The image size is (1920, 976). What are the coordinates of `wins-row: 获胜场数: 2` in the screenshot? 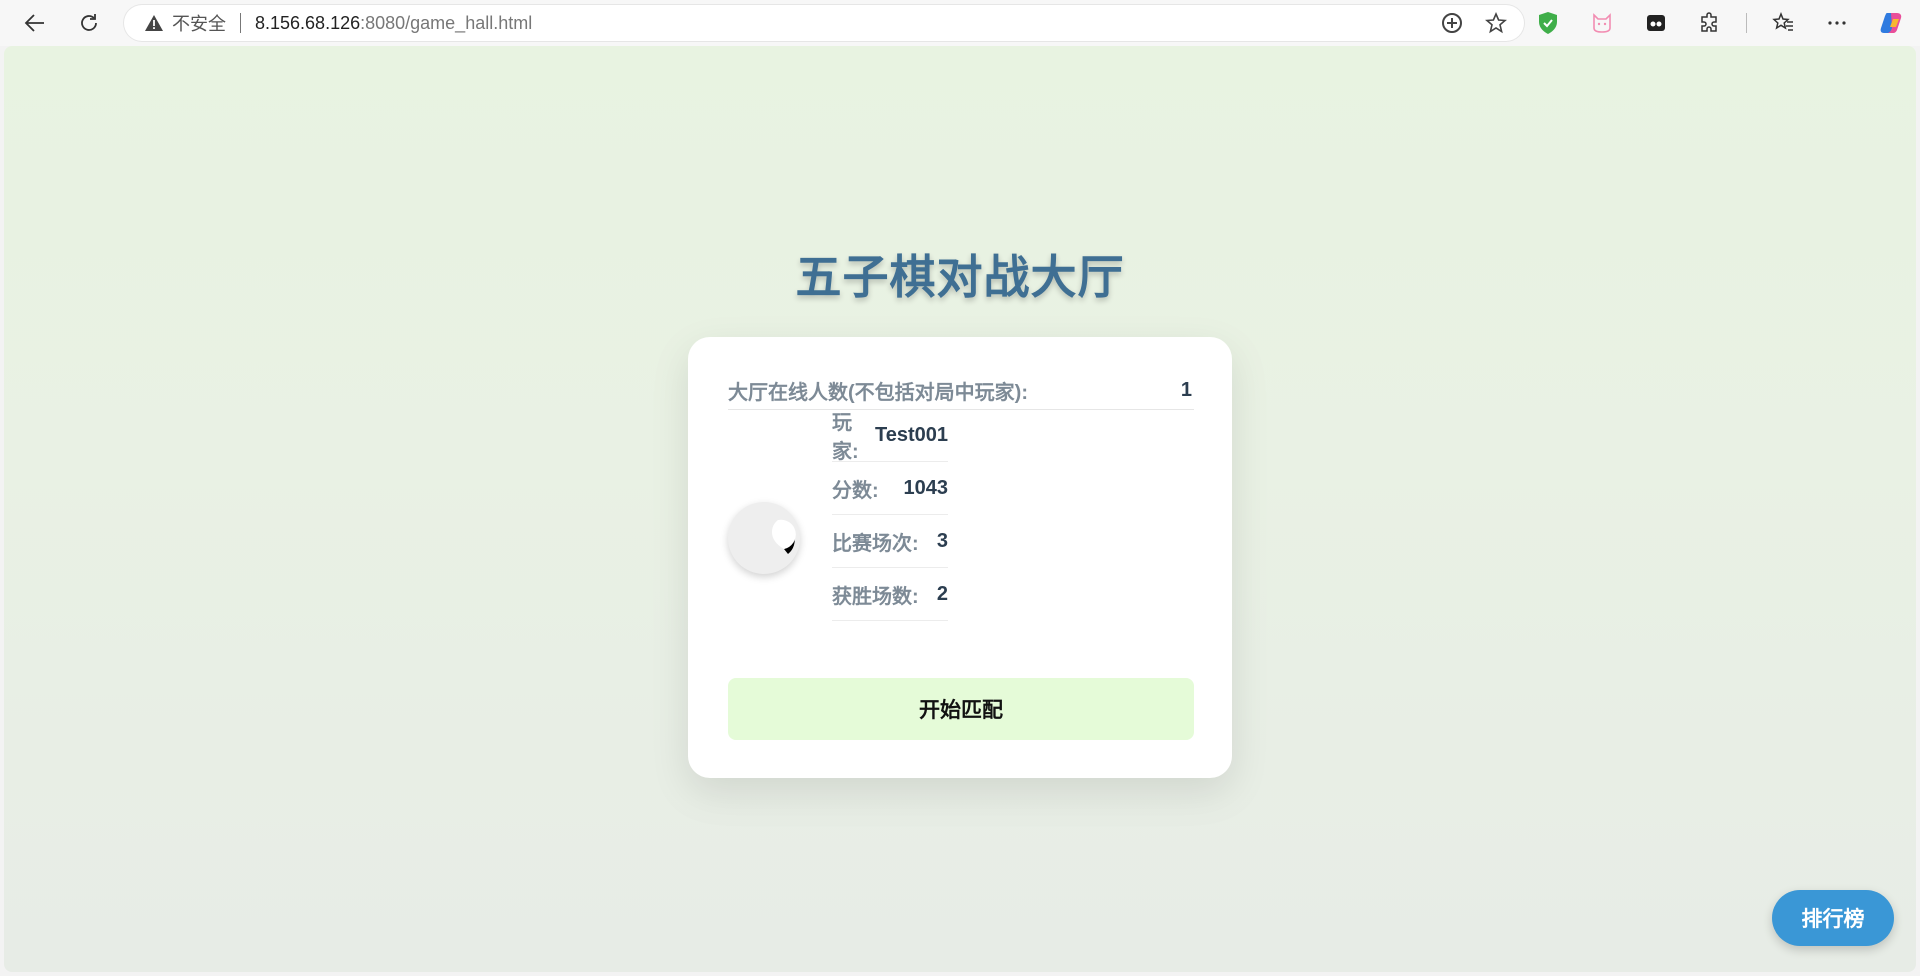 It's located at (890, 594).